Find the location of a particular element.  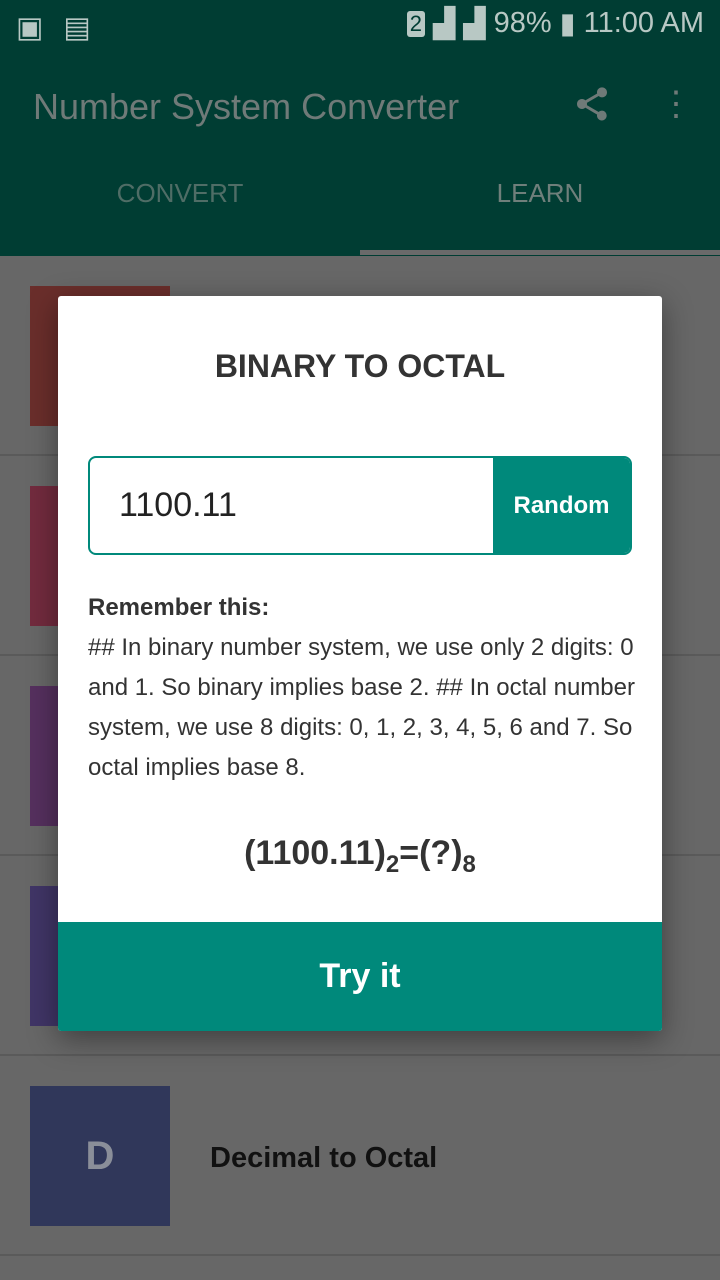

tab-convert: CONVERT is located at coordinates (180, 193).